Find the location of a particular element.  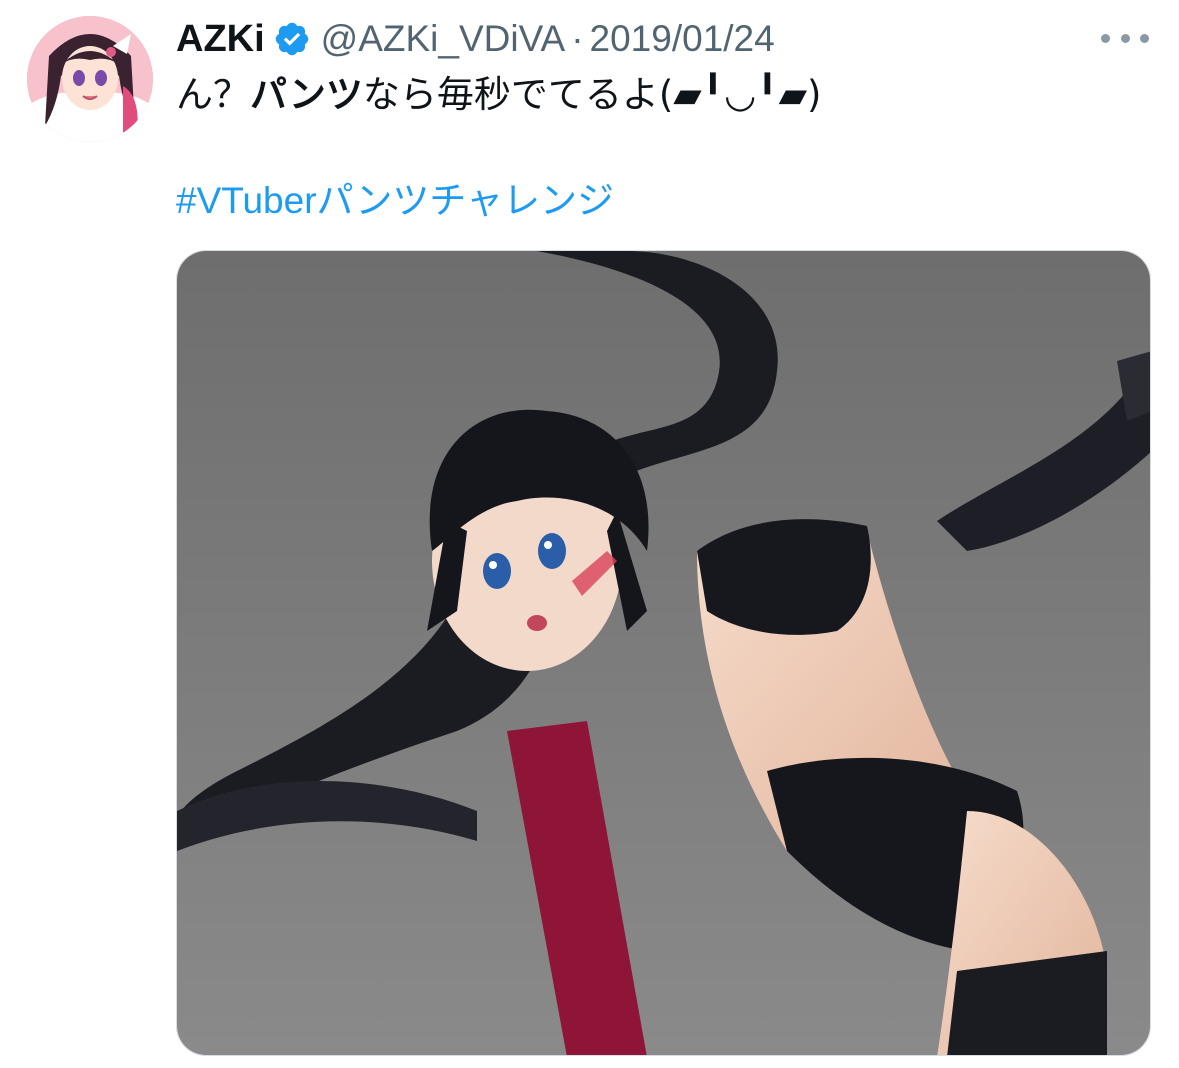

tweet-header: AZKi @AZKi_VDiVA · 2019/01/24 is located at coordinates (475, 39).